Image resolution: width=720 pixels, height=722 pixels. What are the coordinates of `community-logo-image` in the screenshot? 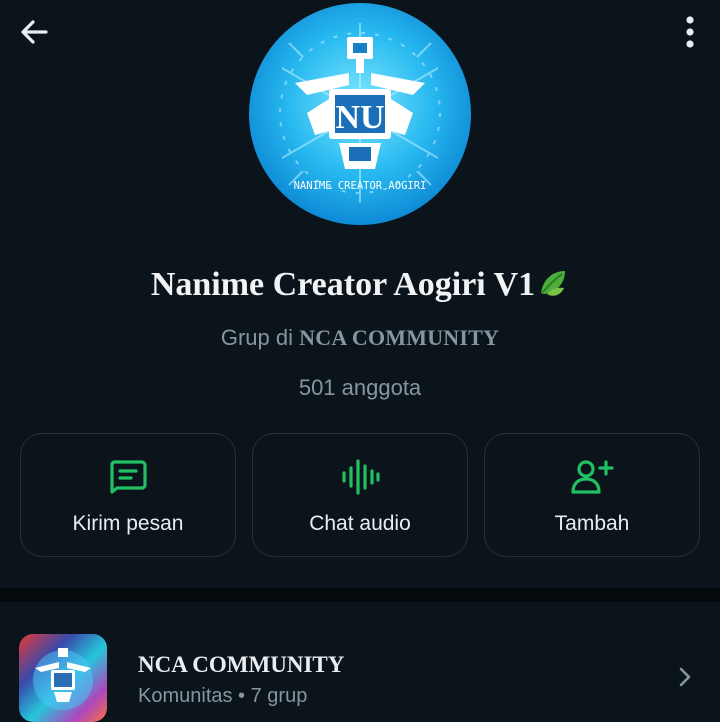 It's located at (63, 678).